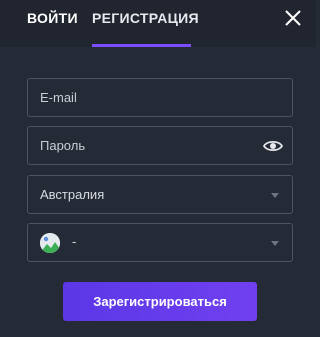 The width and height of the screenshot is (320, 337). I want to click on tab-login: ВОЙТИ, so click(52, 28).